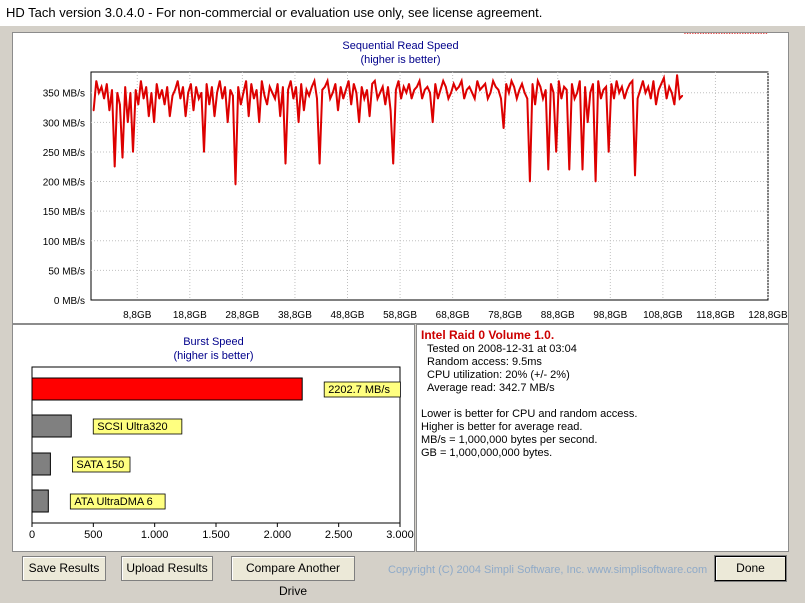 The image size is (805, 603). I want to click on x-tick-label: 78,8GB, so click(505, 315).